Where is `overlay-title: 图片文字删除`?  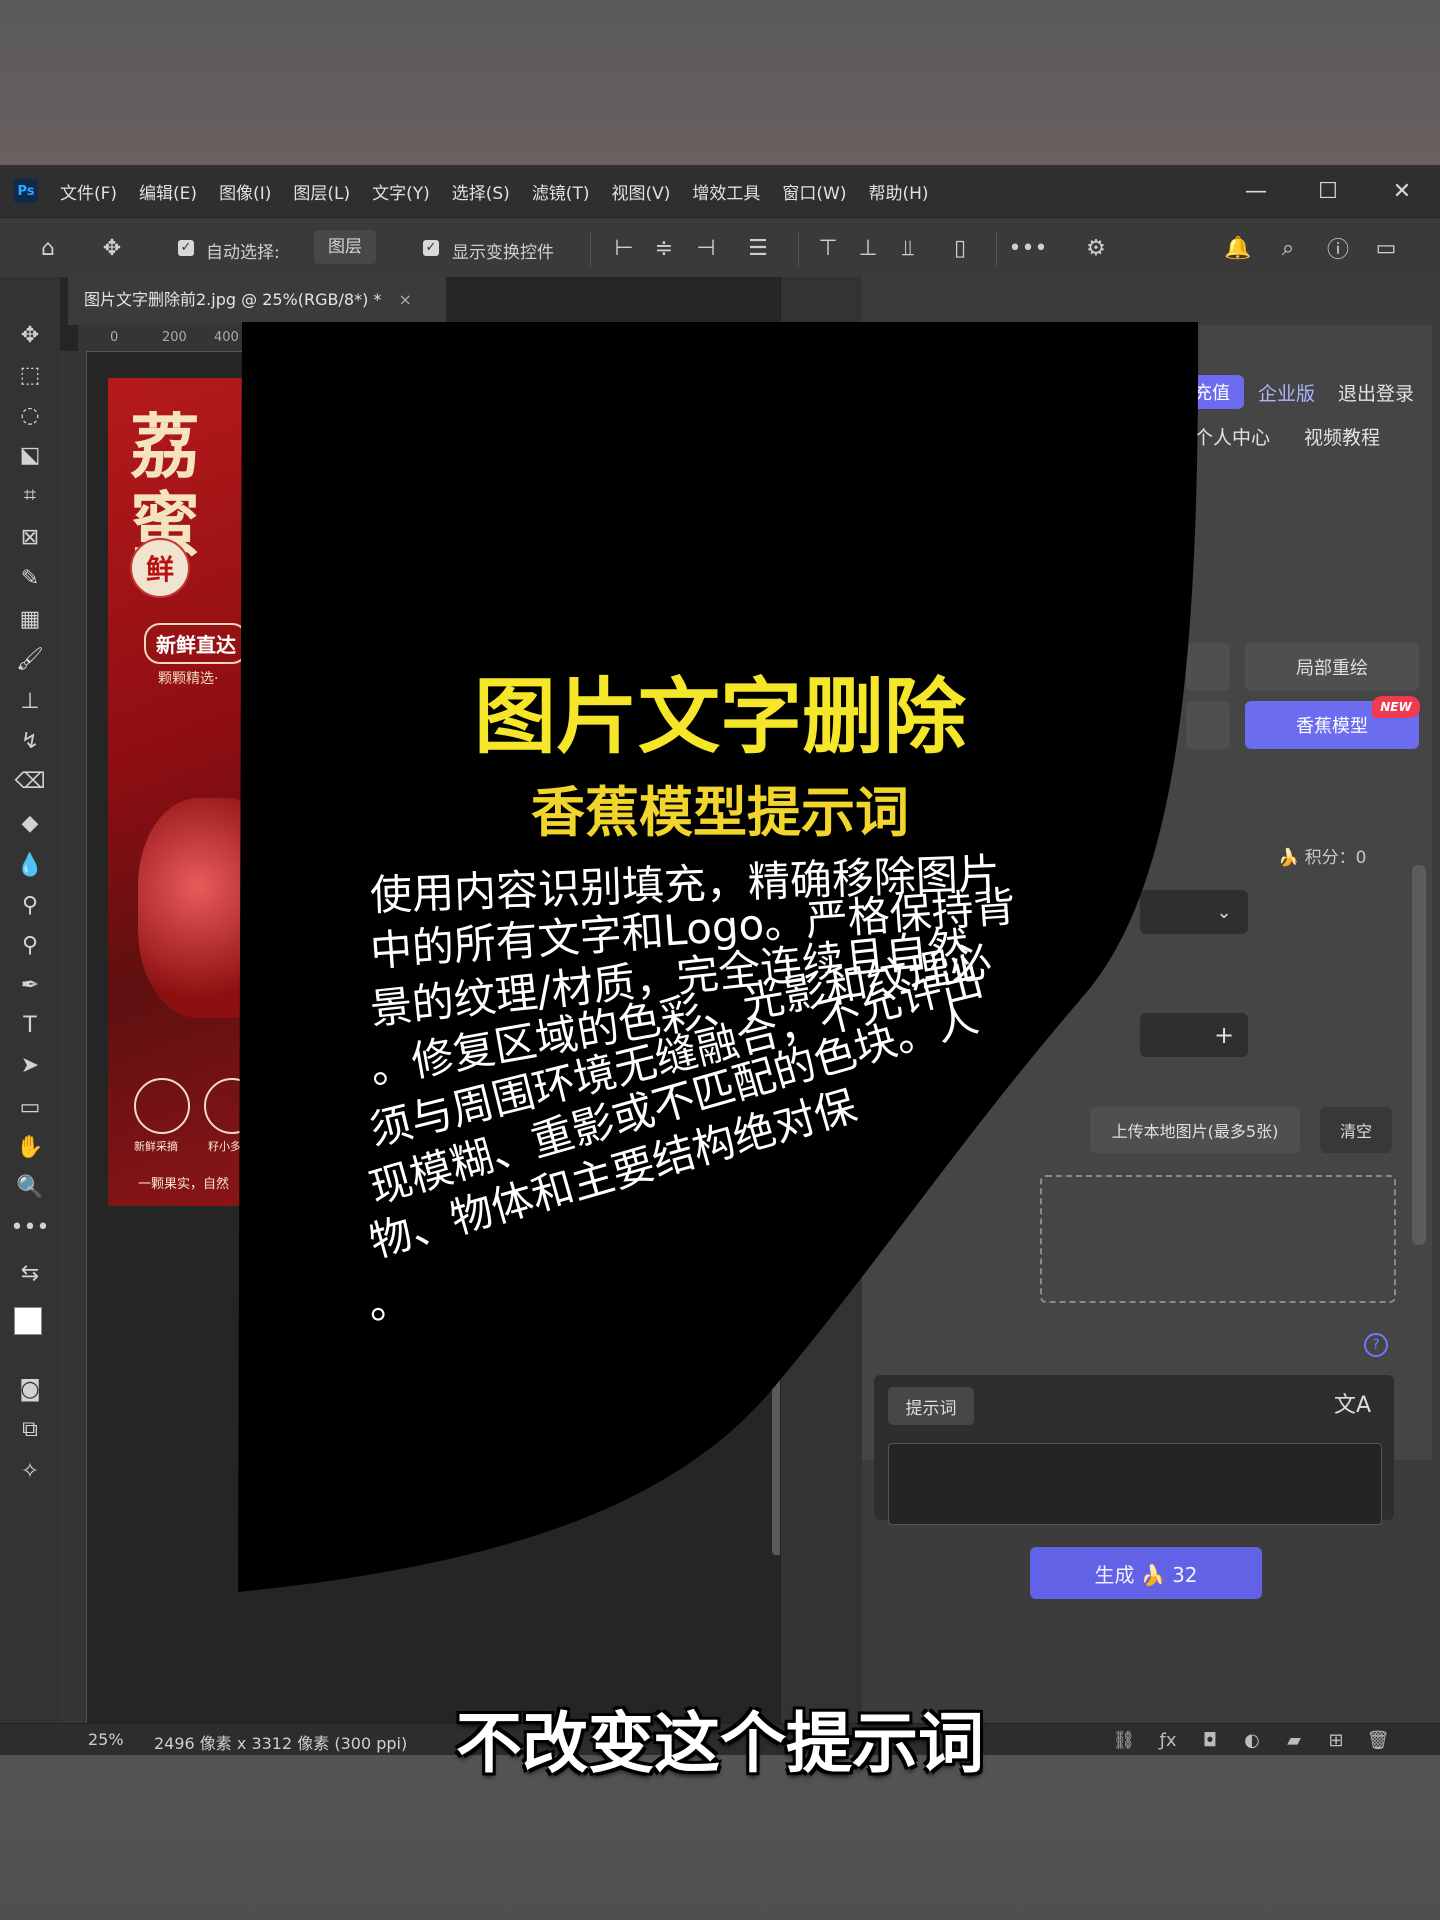 overlay-title: 图片文字删除 is located at coordinates (719, 717).